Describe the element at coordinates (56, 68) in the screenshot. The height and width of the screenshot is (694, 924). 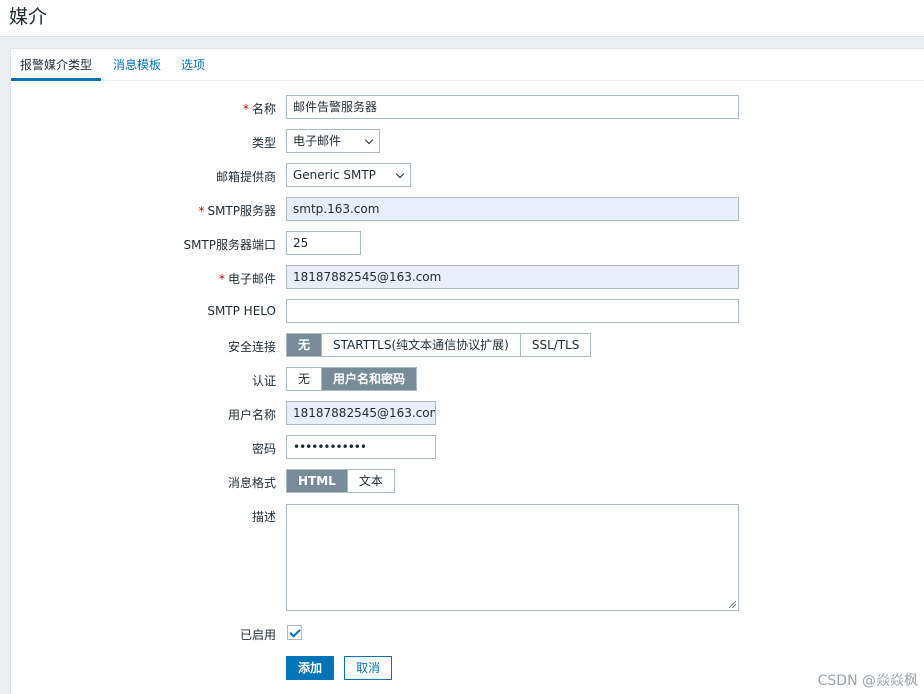
I see `tab-media-type: 报警媒介类型` at that location.